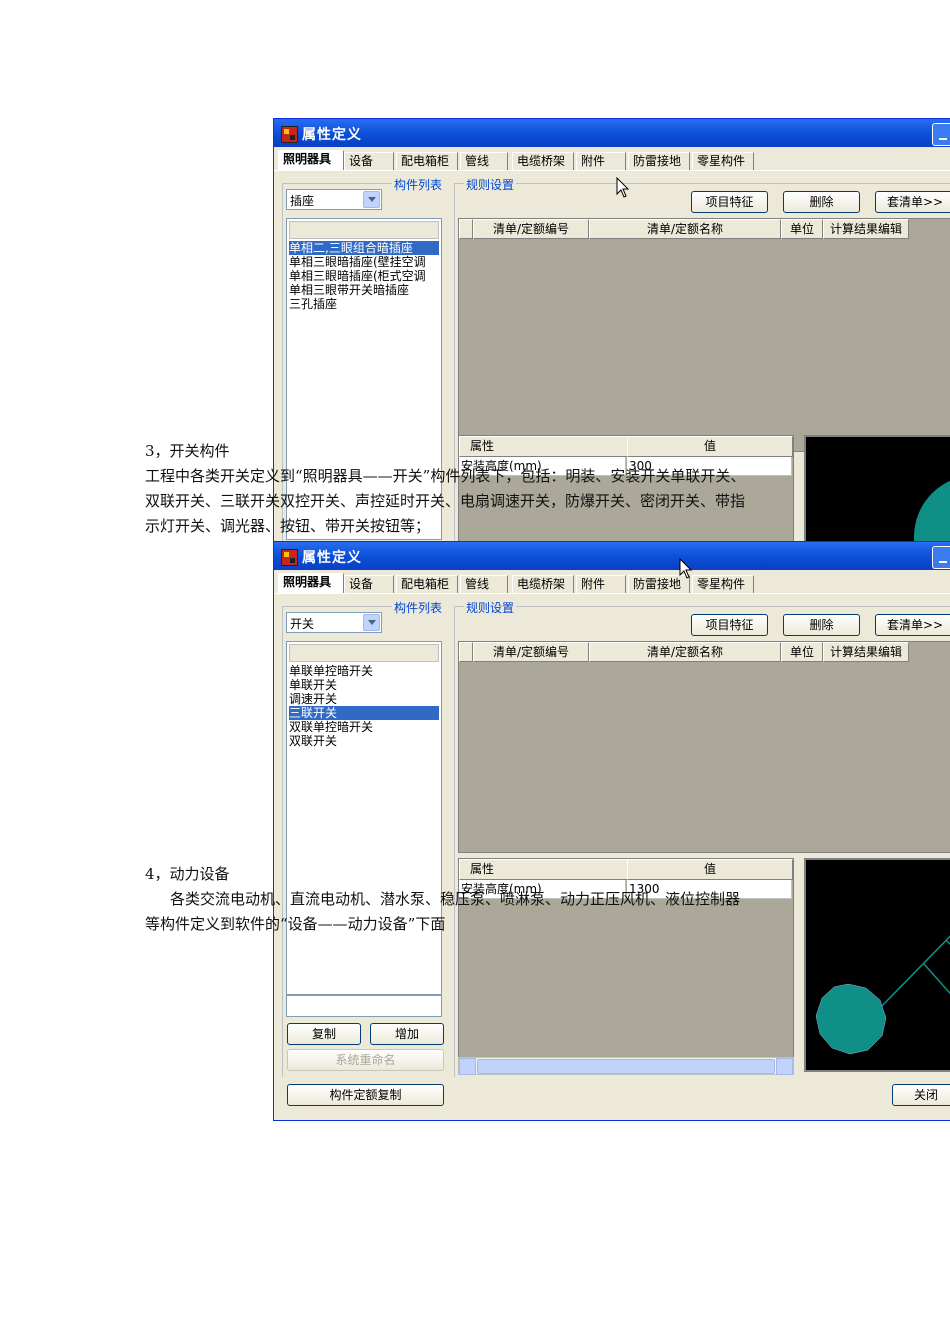 This screenshot has height=1344, width=950. What do you see at coordinates (364, 1006) in the screenshot?
I see `name-input` at bounding box center [364, 1006].